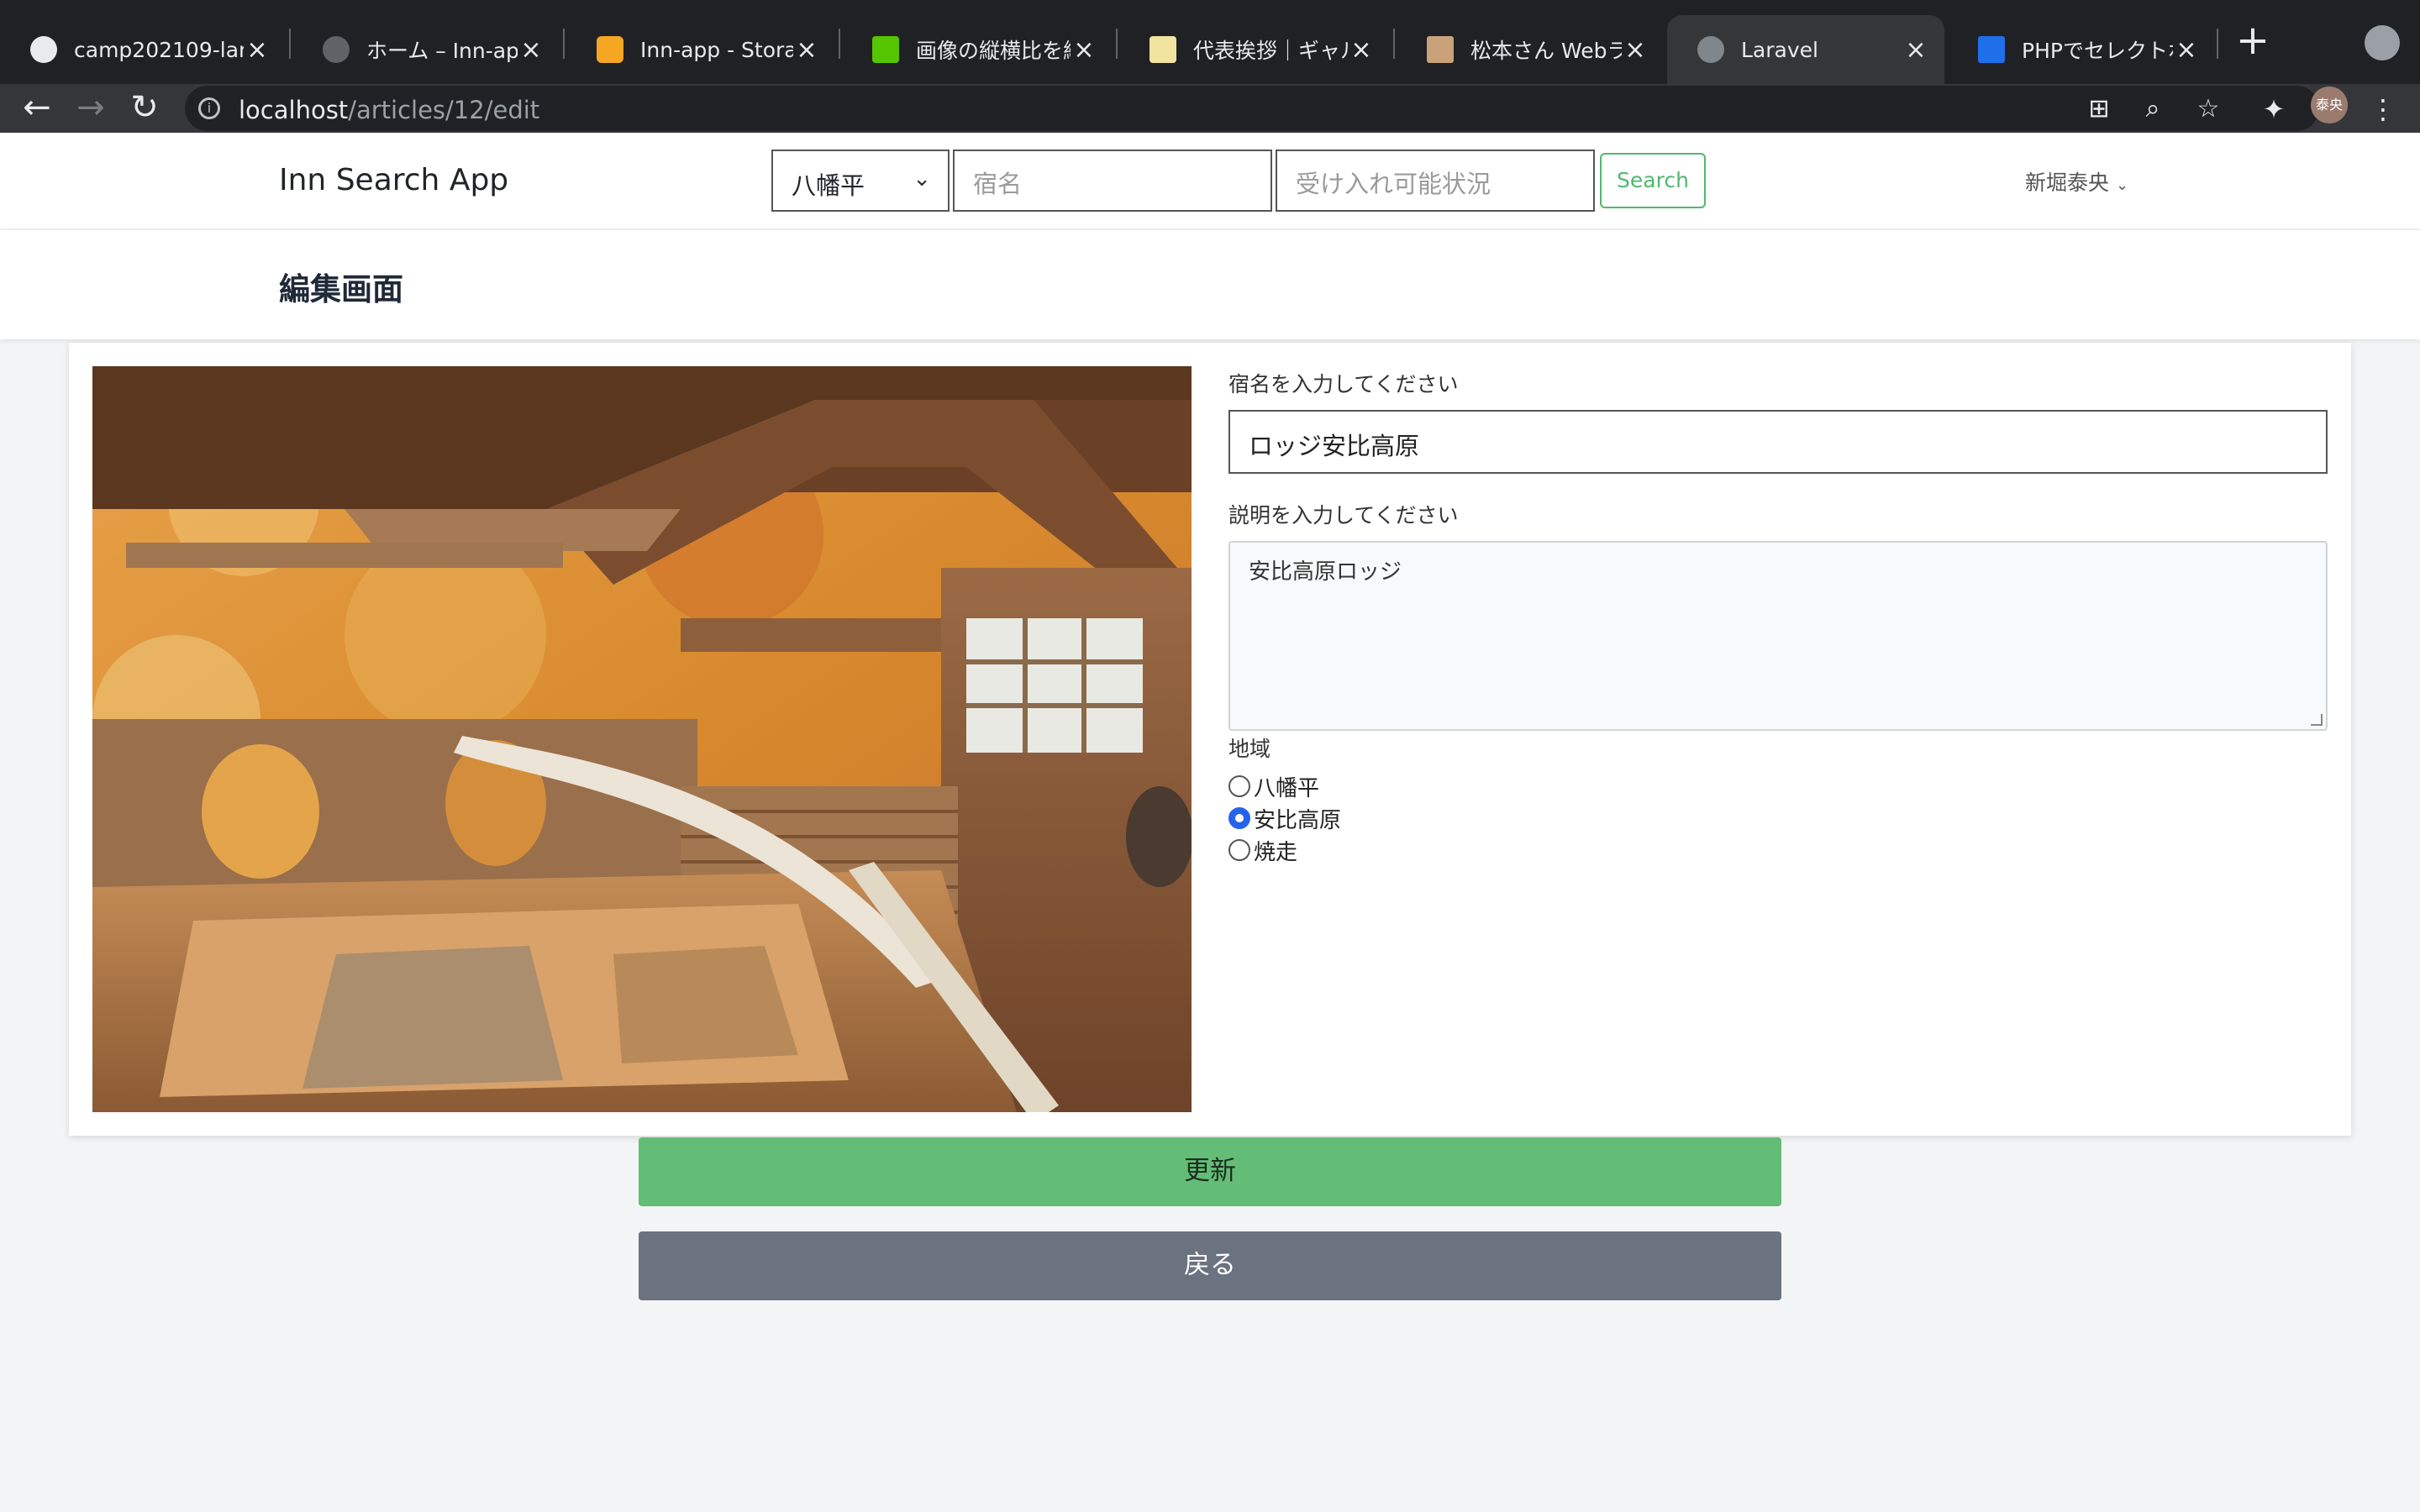  I want to click on reload-icon: ↻, so click(144, 108).